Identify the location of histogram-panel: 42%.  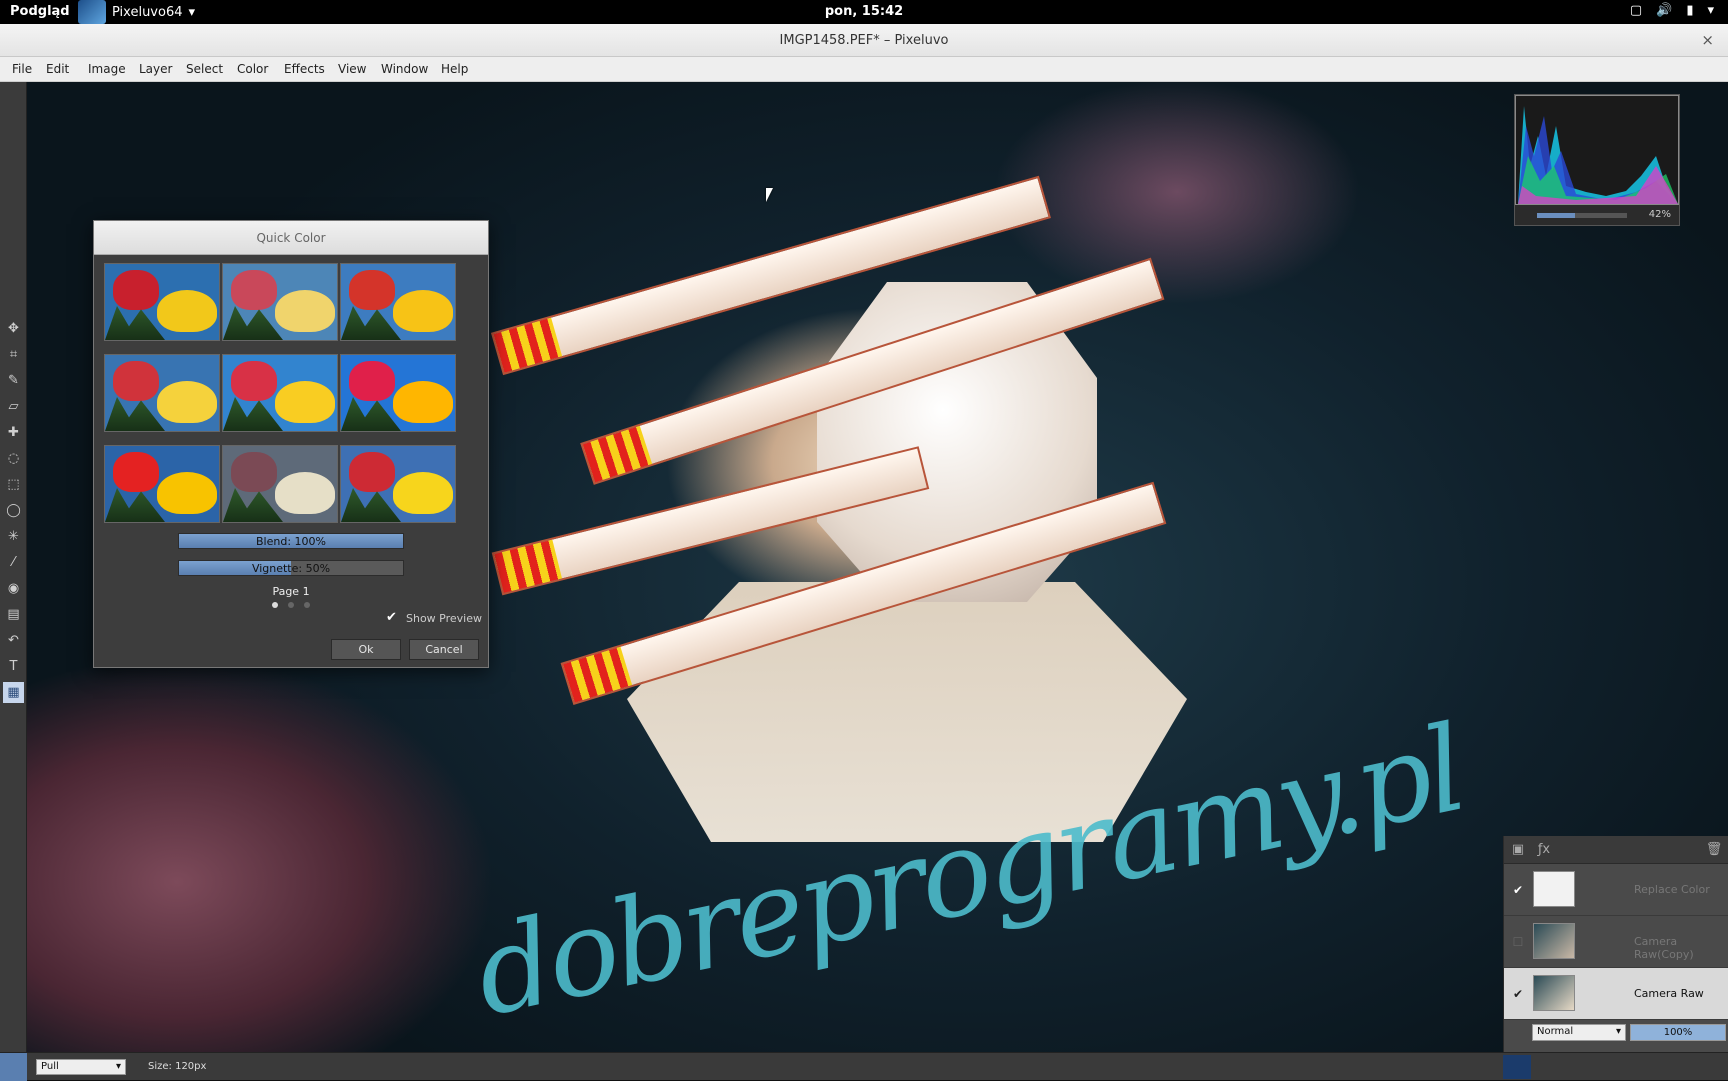
(1597, 160).